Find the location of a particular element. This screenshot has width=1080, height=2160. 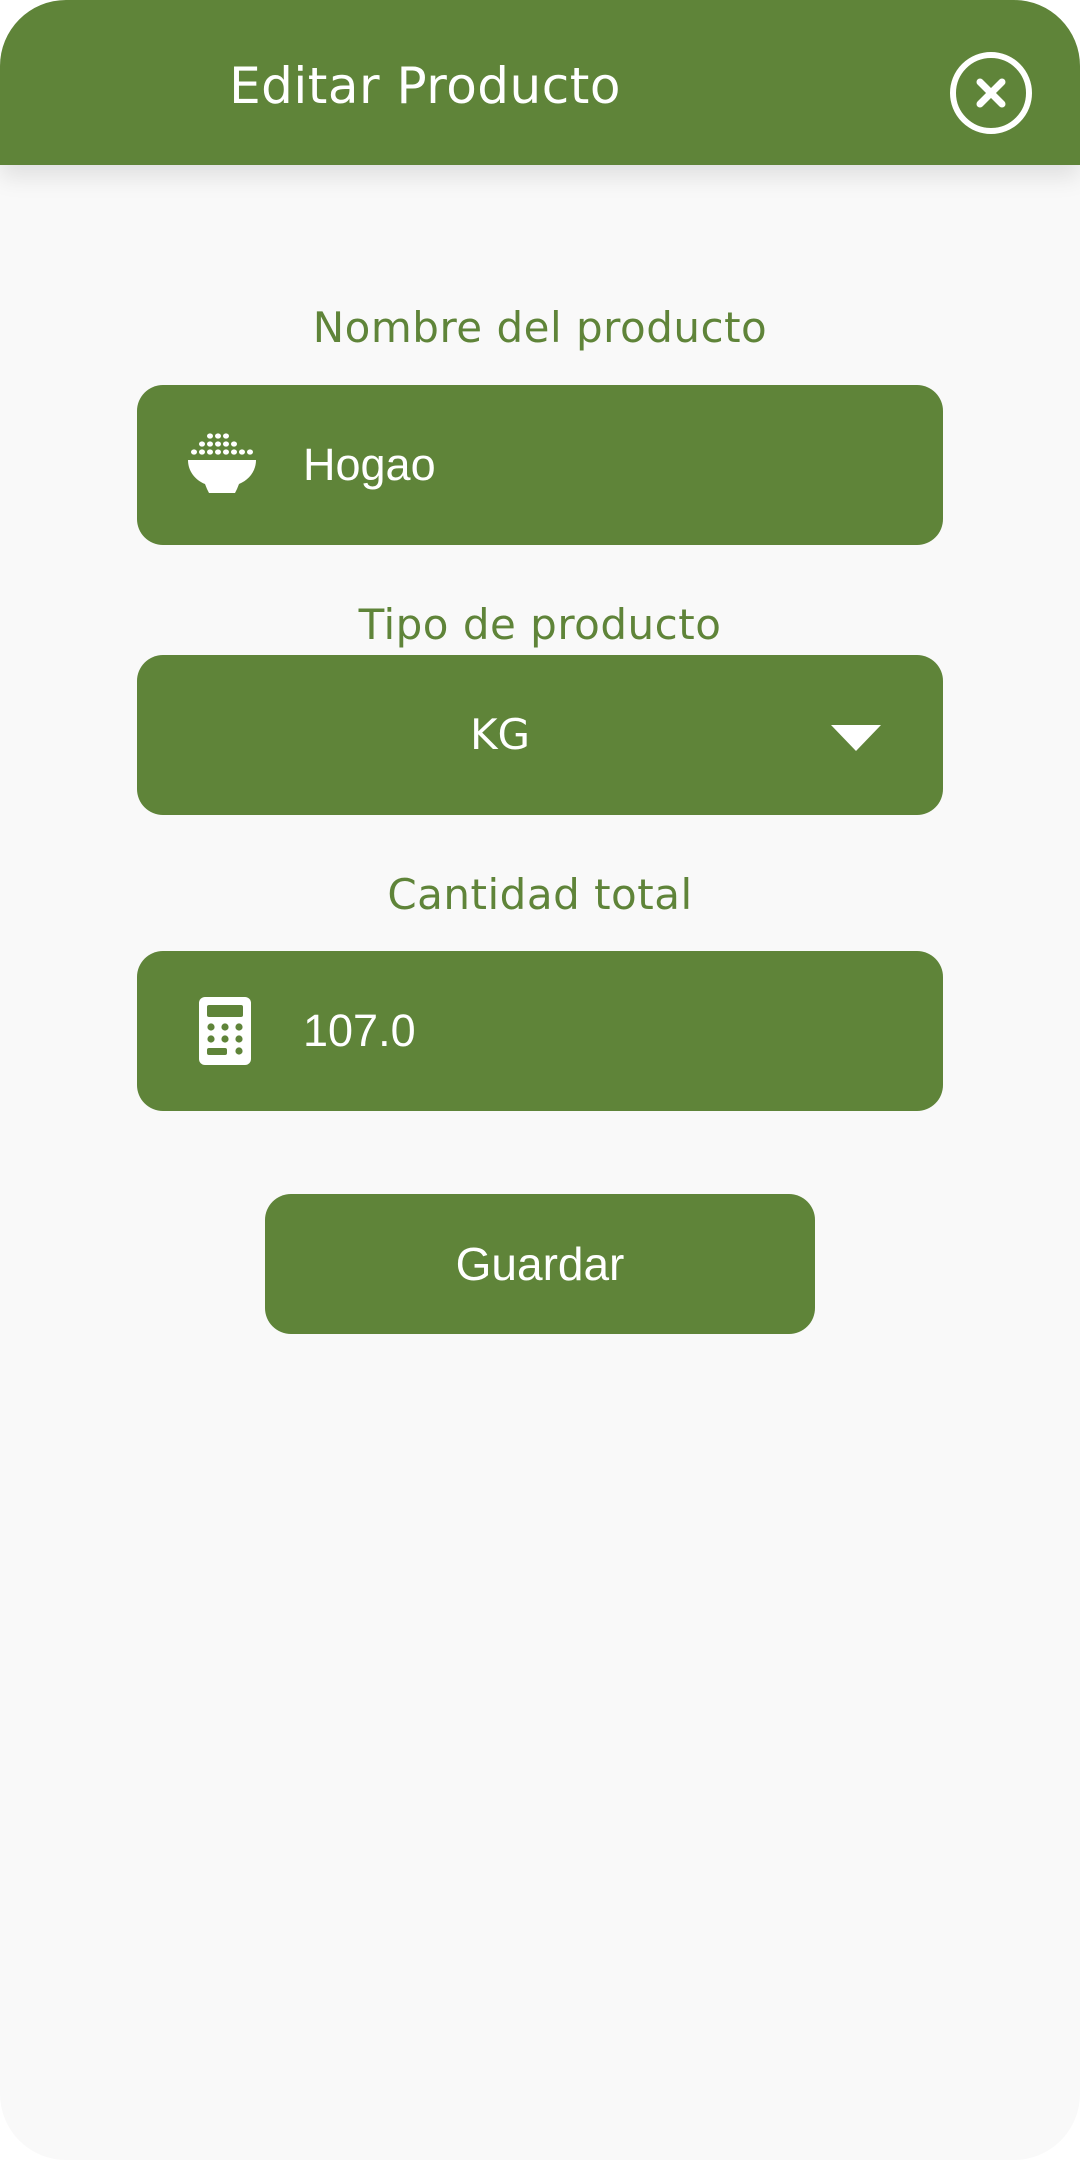

calculator-icon is located at coordinates (225, 1031).